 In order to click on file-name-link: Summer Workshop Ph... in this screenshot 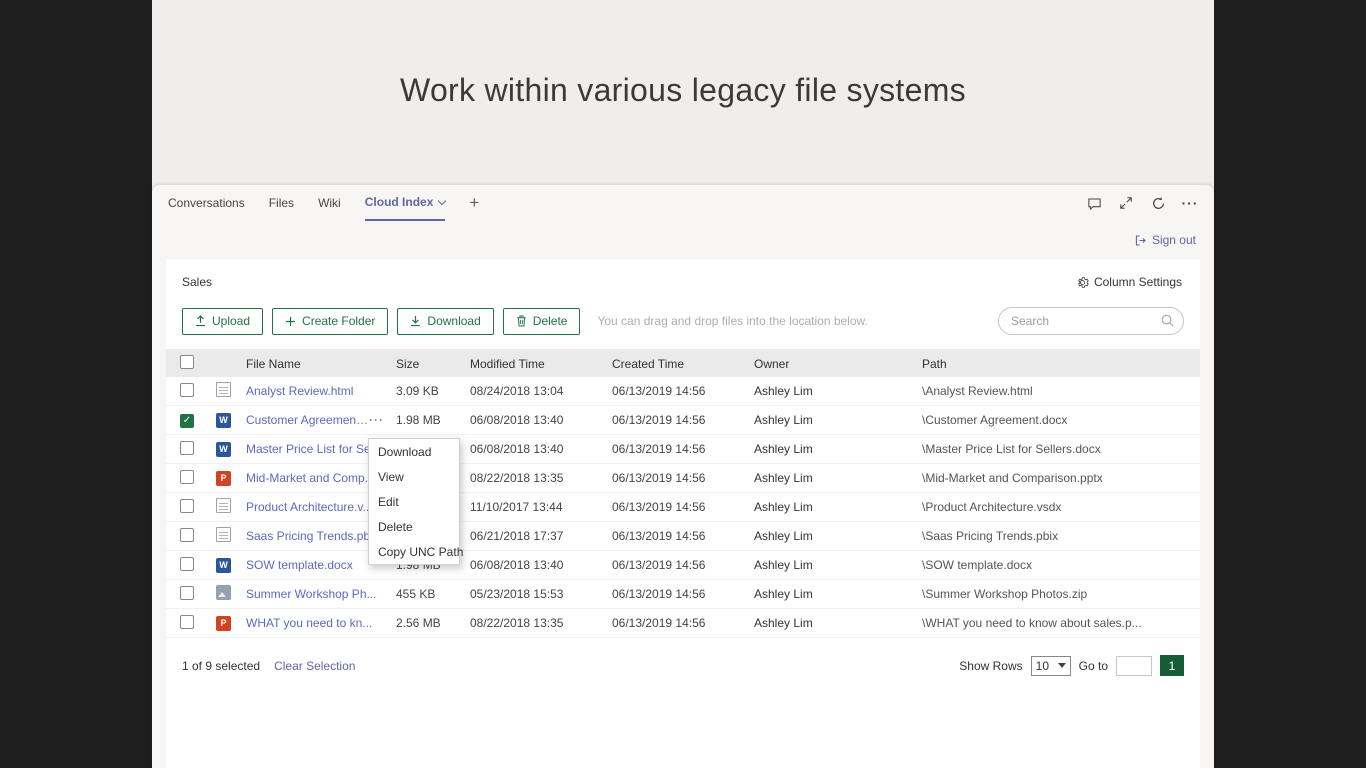, I will do `click(311, 594)`.